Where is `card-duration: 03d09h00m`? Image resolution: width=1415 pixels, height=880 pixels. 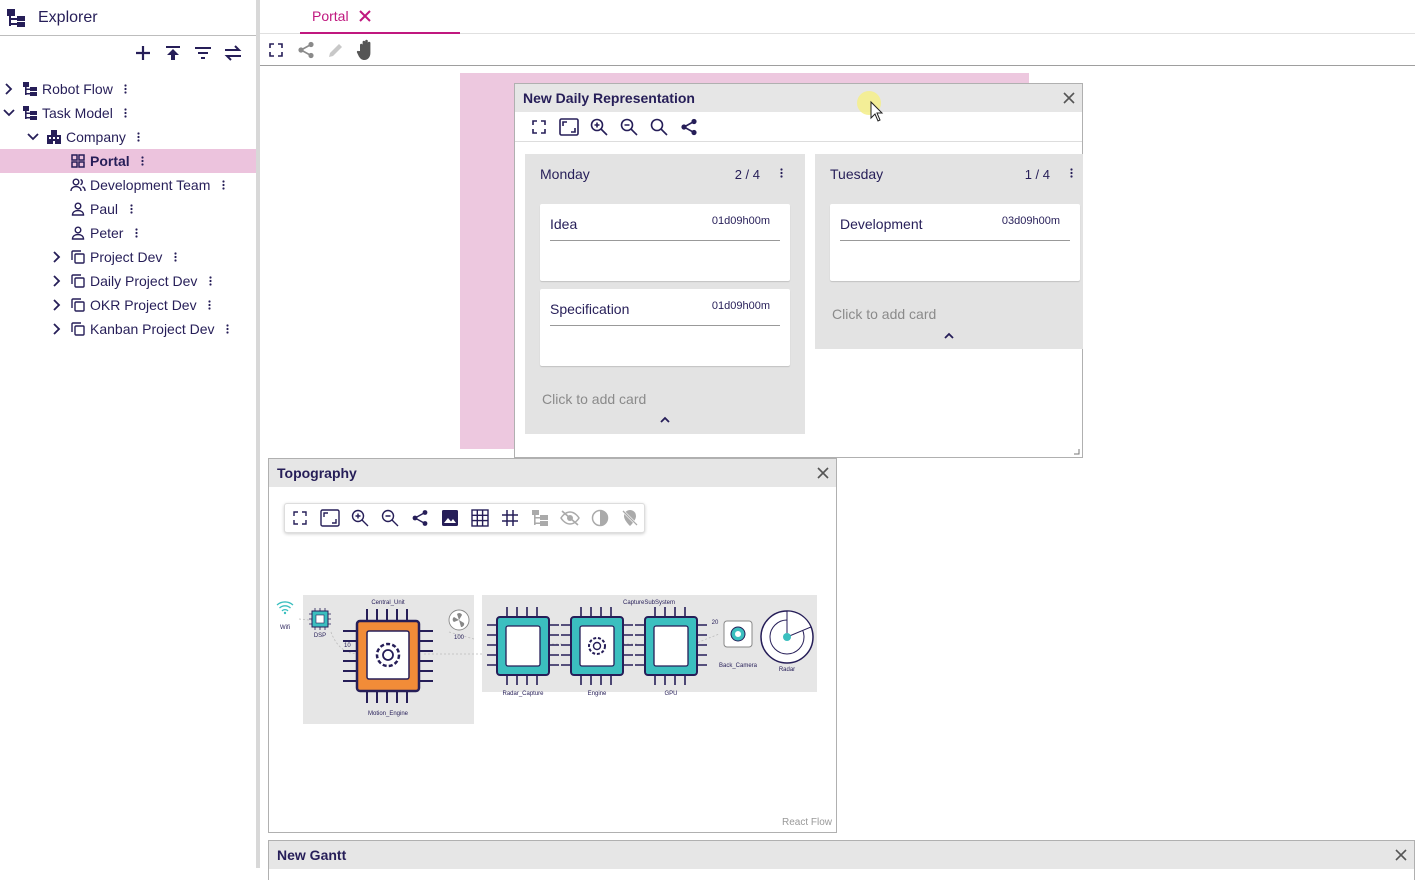 card-duration: 03d09h00m is located at coordinates (1030, 221).